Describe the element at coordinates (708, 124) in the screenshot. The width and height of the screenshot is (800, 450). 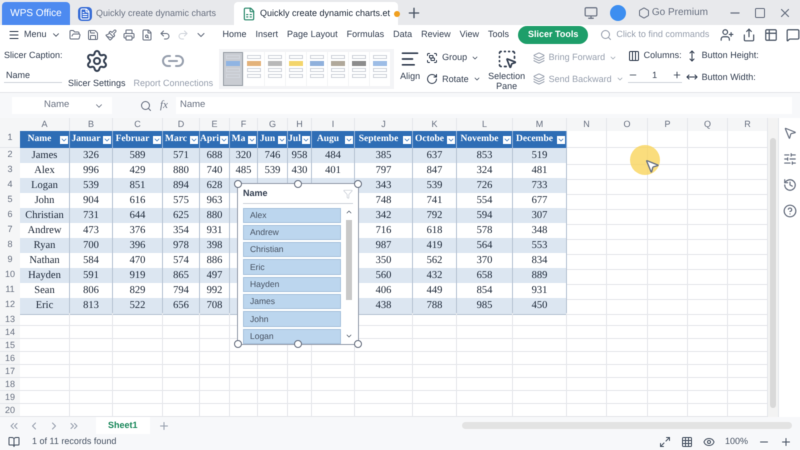
I see `column-header: Q` at that location.